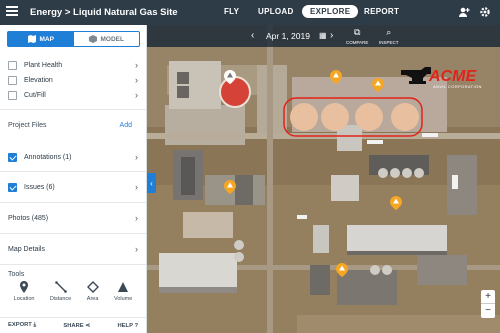  I want to click on tool-label: Location, so click(24, 299).